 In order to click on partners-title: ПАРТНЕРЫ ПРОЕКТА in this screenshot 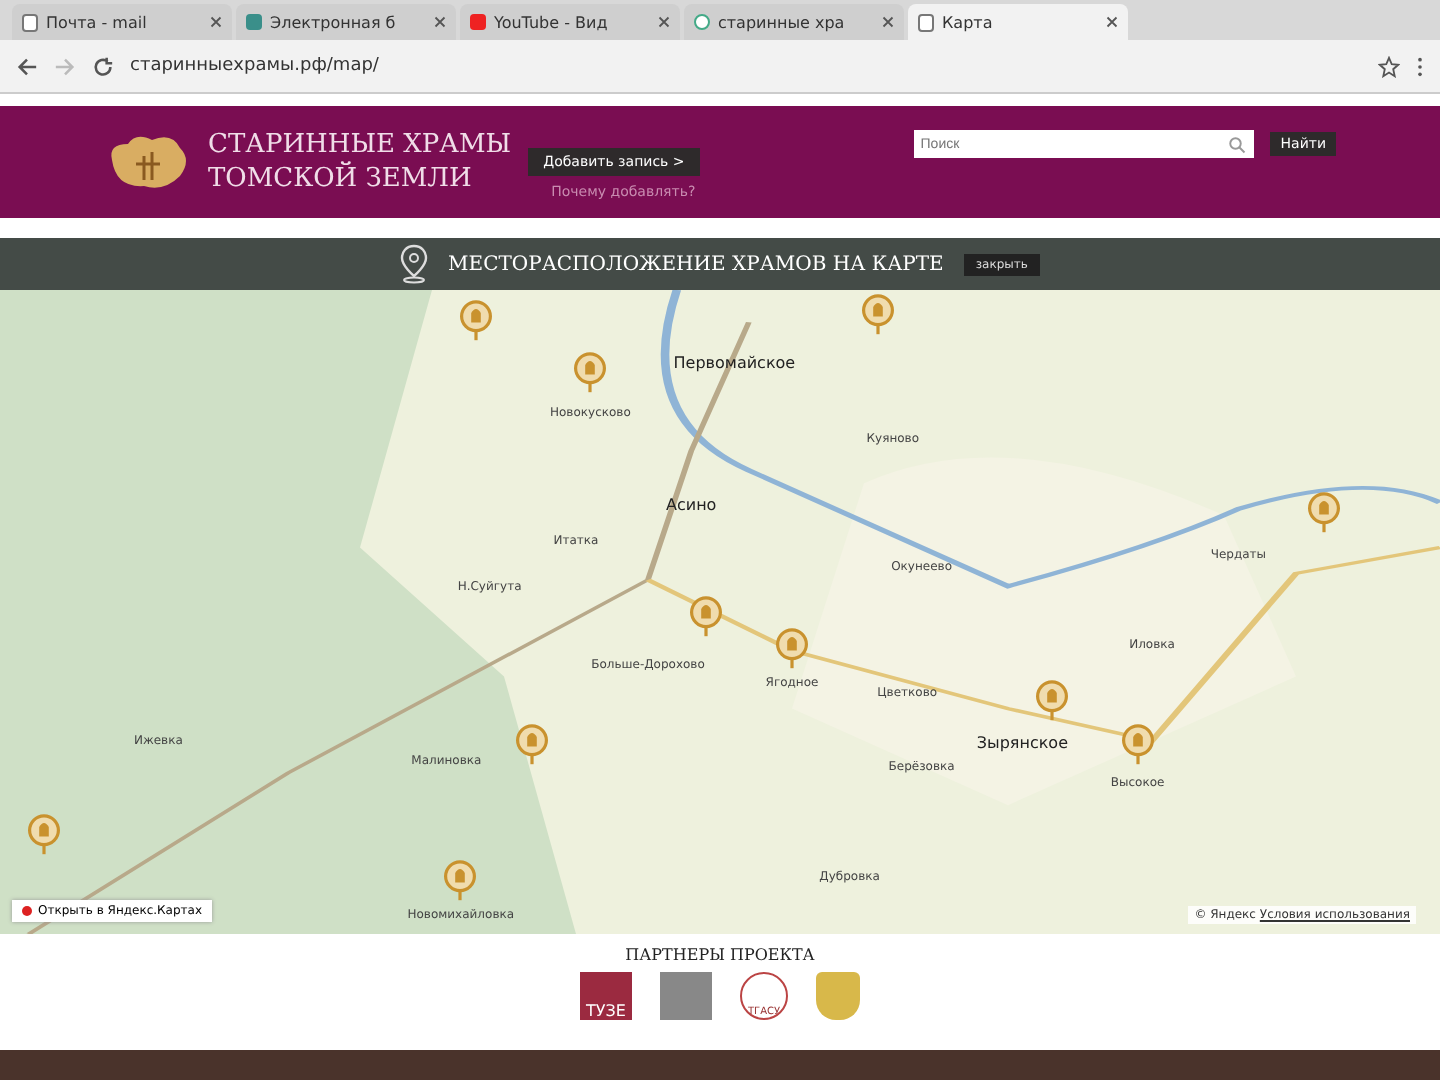, I will do `click(720, 955)`.